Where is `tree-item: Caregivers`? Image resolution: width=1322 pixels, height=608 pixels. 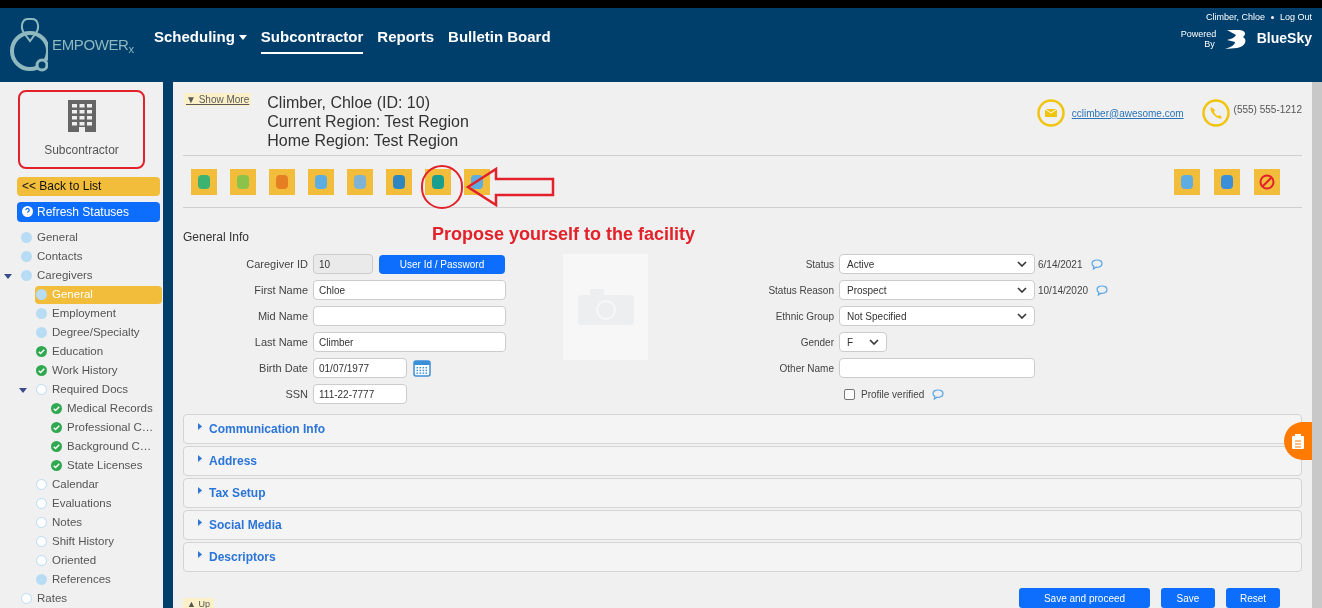
tree-item: Caregivers is located at coordinates (91, 275).